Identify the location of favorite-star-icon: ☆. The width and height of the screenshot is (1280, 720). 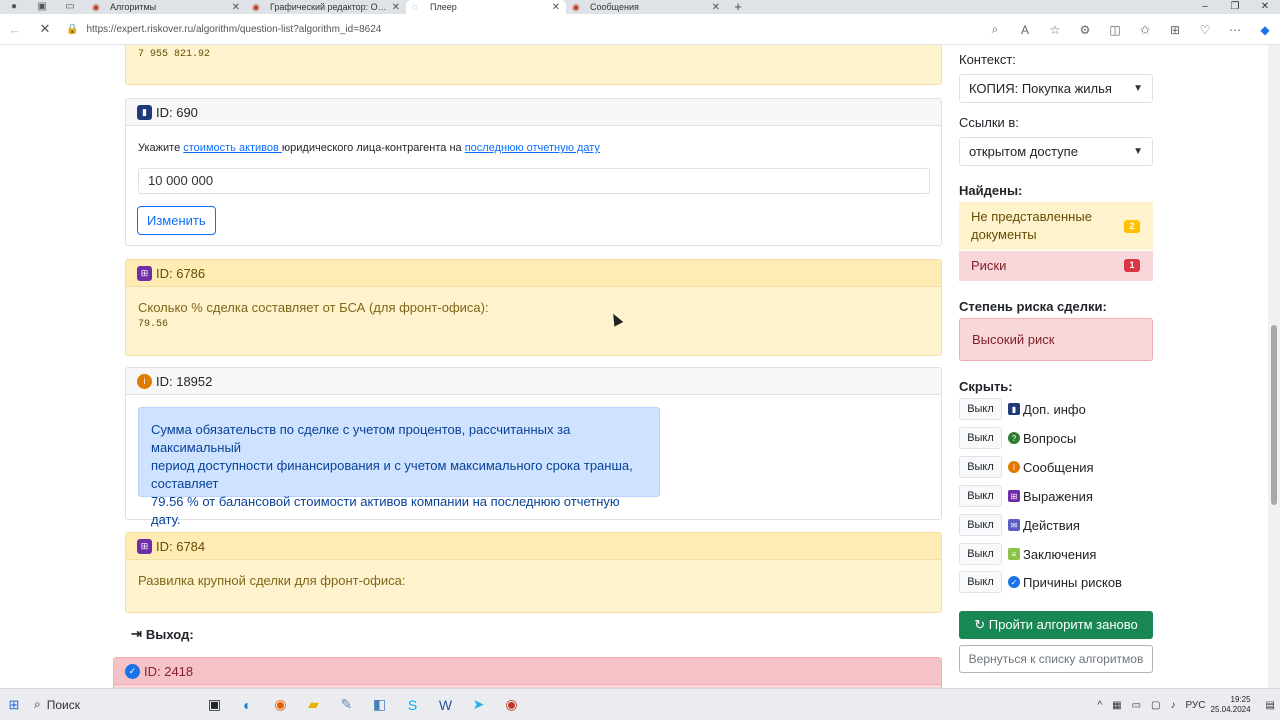
(1055, 30).